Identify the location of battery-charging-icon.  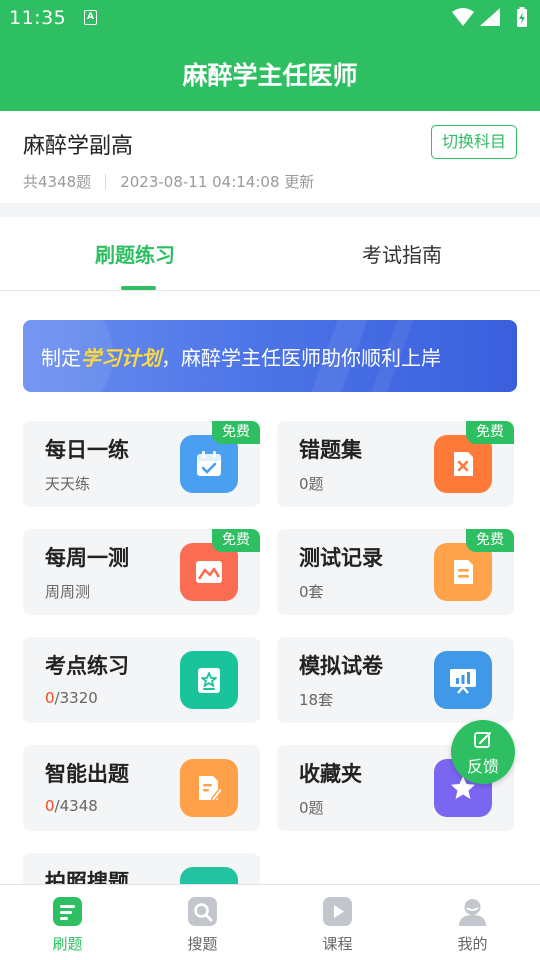
(522, 17).